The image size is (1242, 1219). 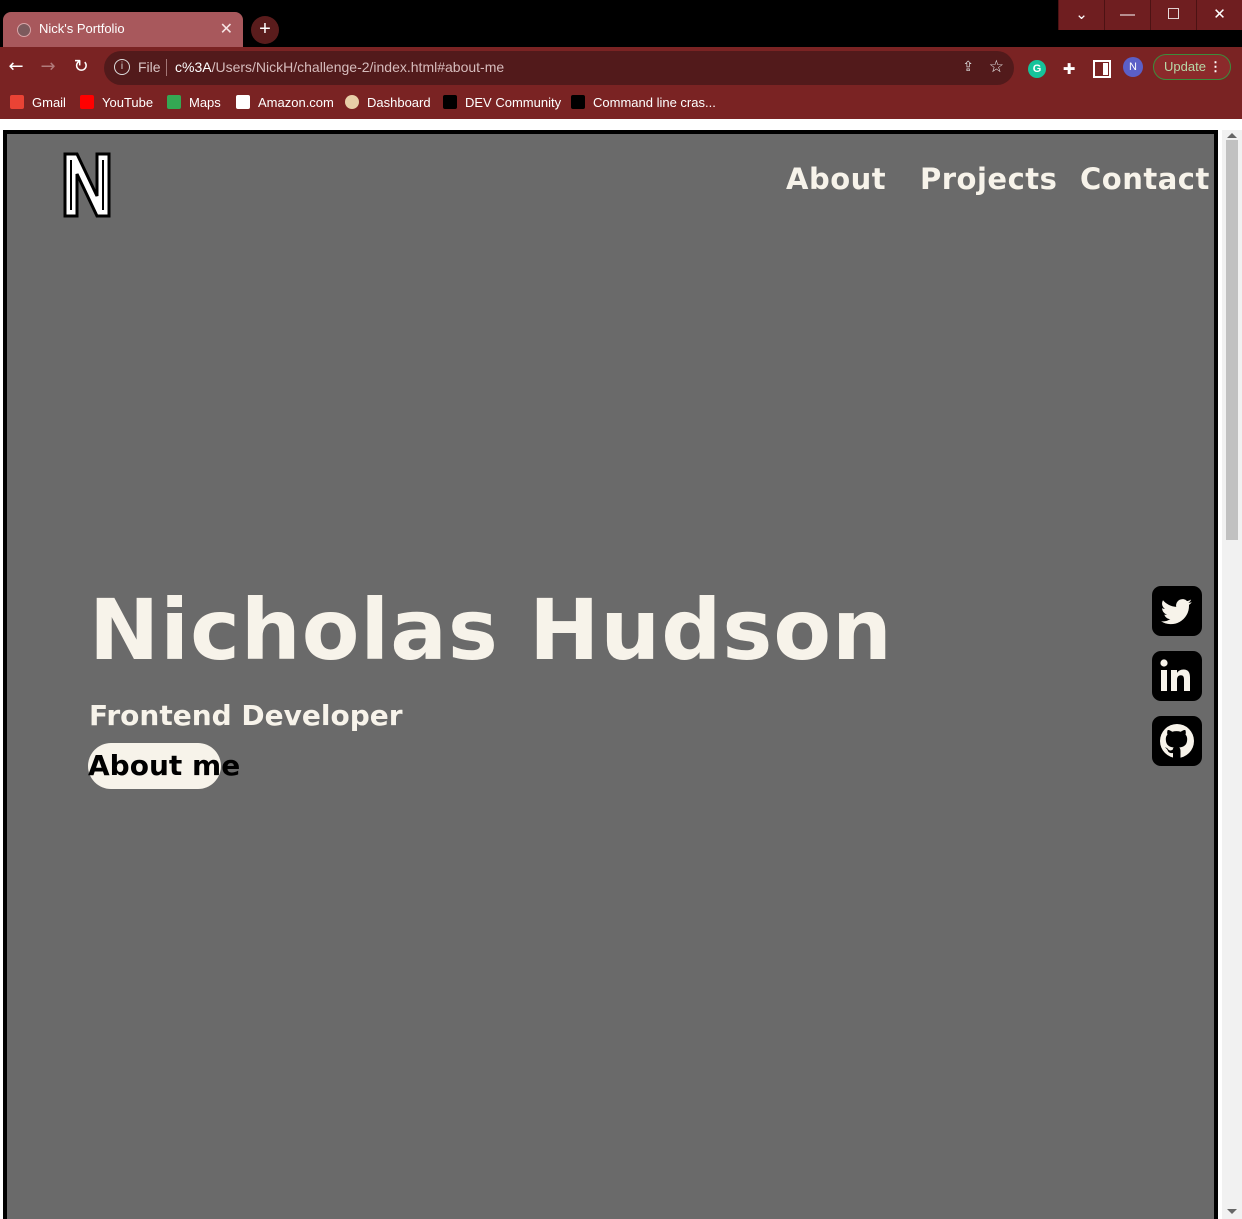 I want to click on update-label: Update, so click(x=1185, y=66).